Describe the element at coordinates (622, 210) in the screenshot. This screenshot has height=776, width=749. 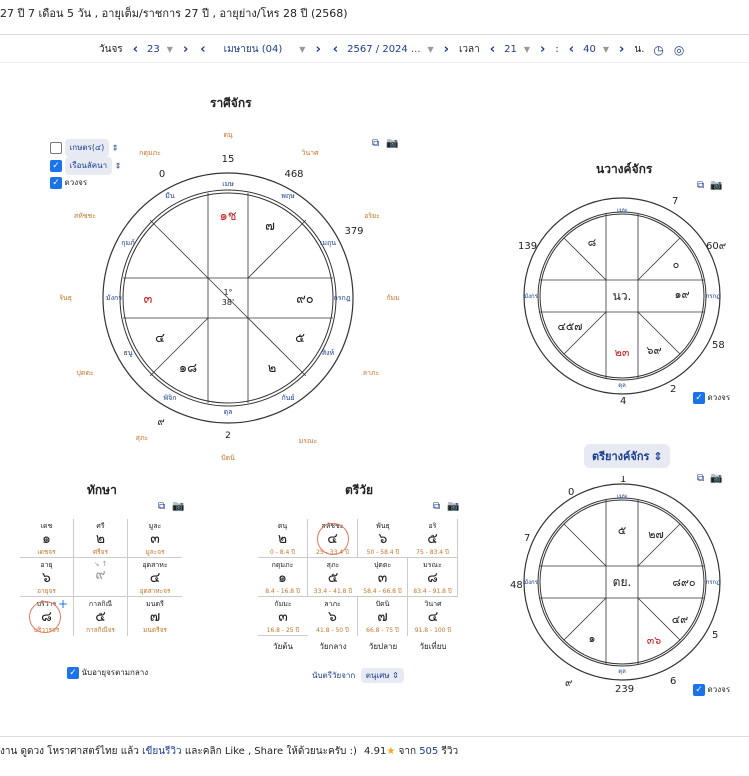
I see `nawang-zodiac-label: เมษ` at that location.